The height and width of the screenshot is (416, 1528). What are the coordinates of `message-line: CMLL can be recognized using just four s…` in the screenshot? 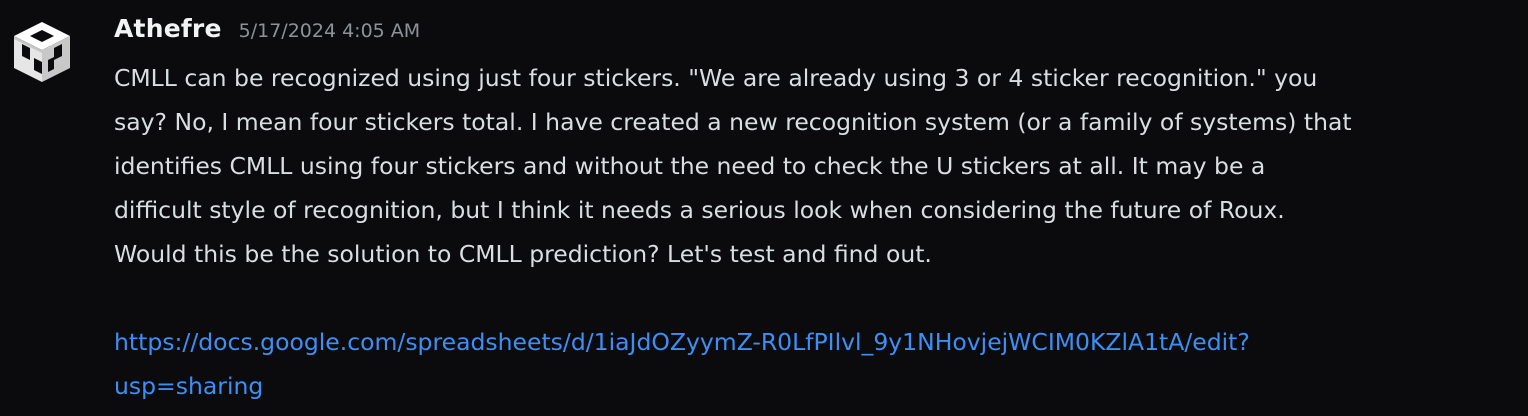 It's located at (716, 78).